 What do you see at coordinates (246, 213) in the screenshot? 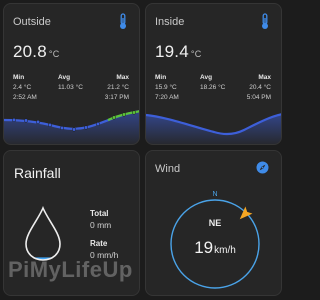
I see `wind-direction-arrow` at bounding box center [246, 213].